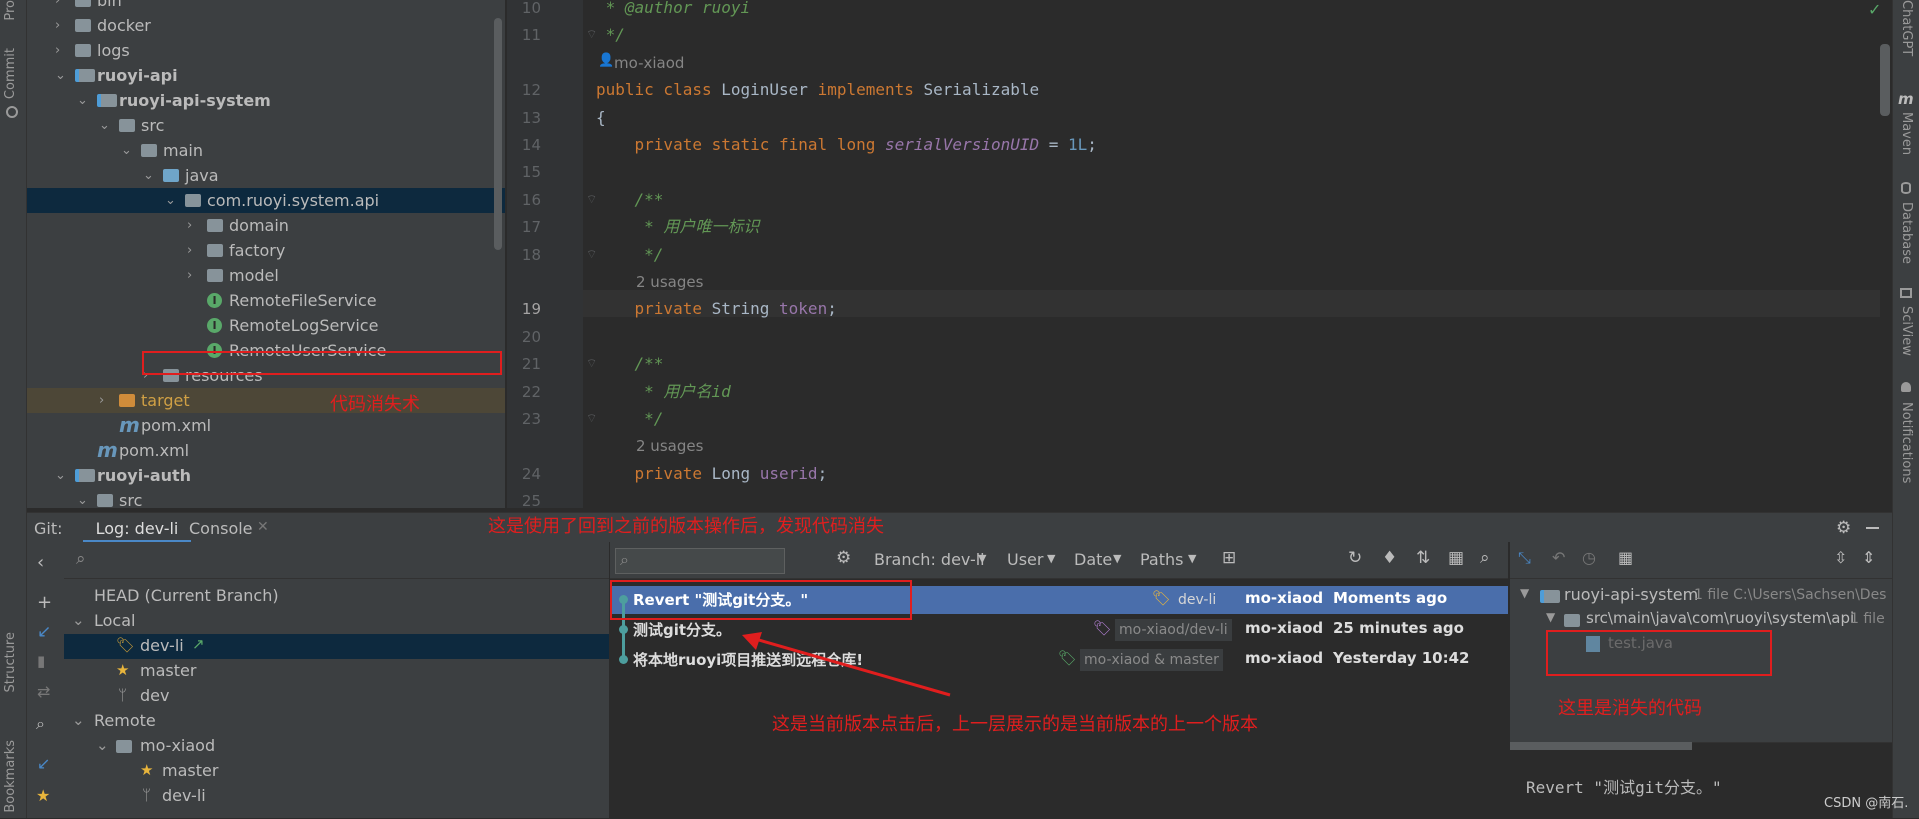 The height and width of the screenshot is (819, 1919). I want to click on compare-icon: ⇄, so click(43, 691).